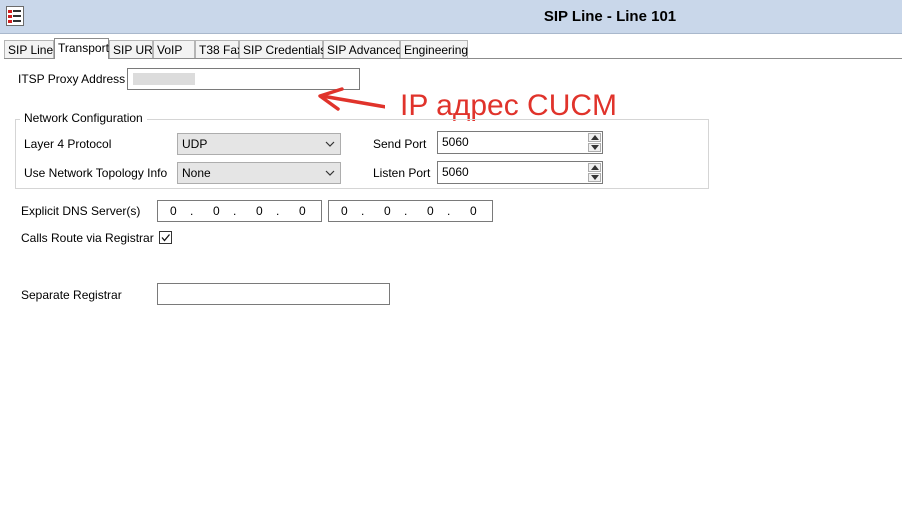 The height and width of the screenshot is (519, 902). I want to click on redacted-value, so click(164, 79).